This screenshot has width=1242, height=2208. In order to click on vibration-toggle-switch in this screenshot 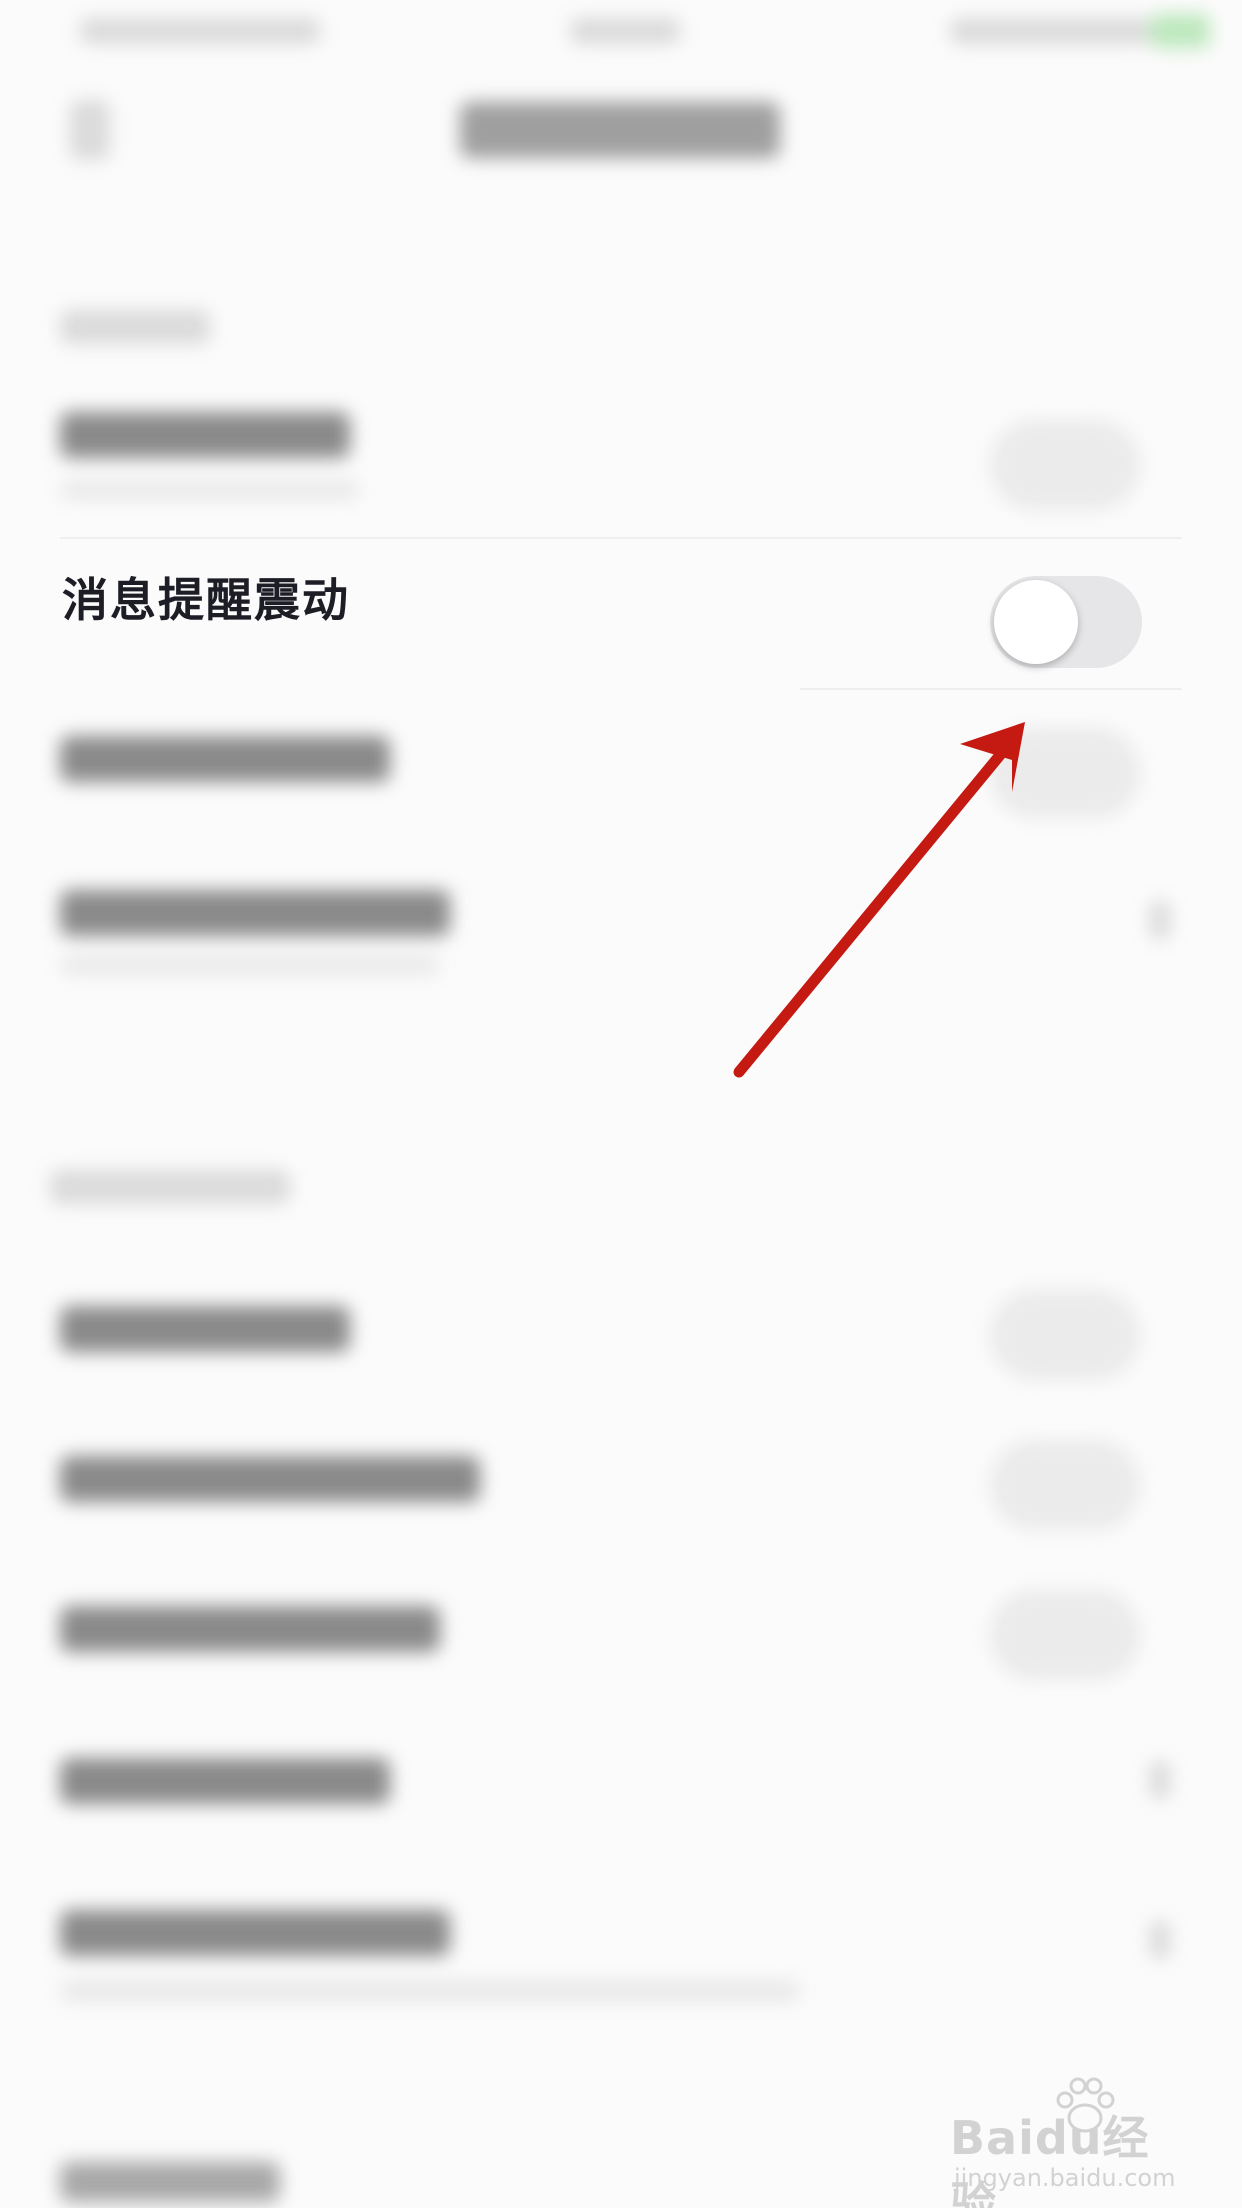, I will do `click(1066, 622)`.